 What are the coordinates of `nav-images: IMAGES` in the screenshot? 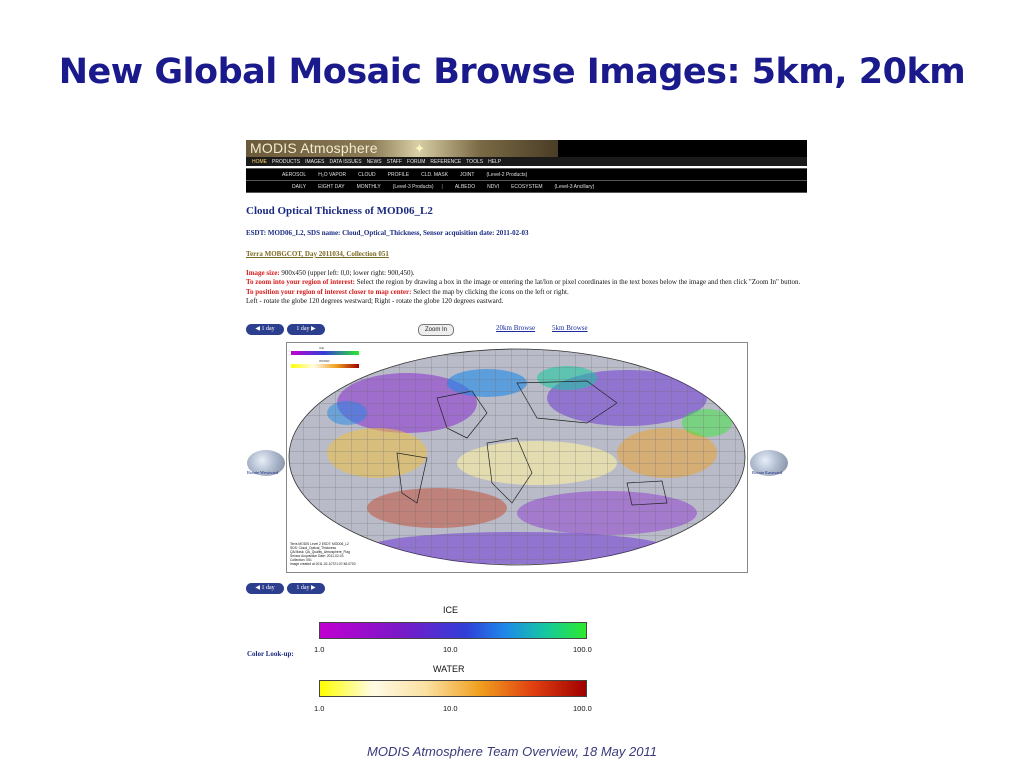 It's located at (314, 162).